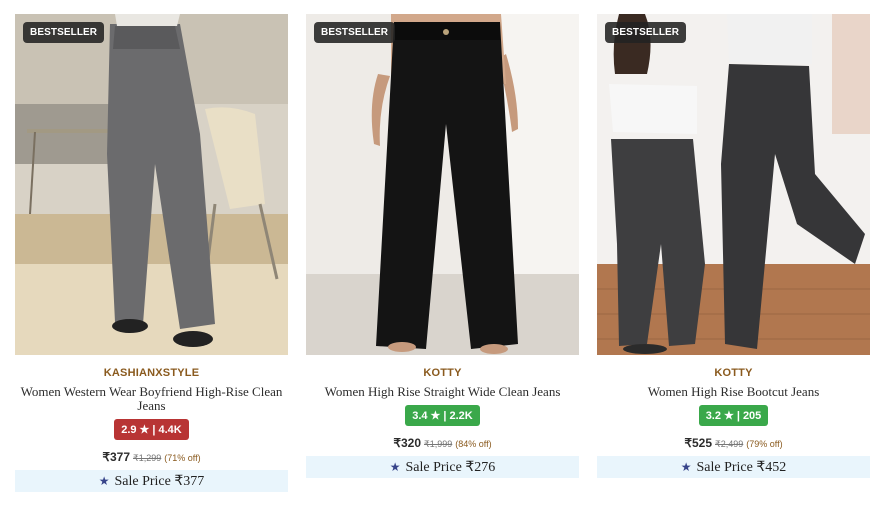  I want to click on rating-value: 3.4, so click(420, 415).